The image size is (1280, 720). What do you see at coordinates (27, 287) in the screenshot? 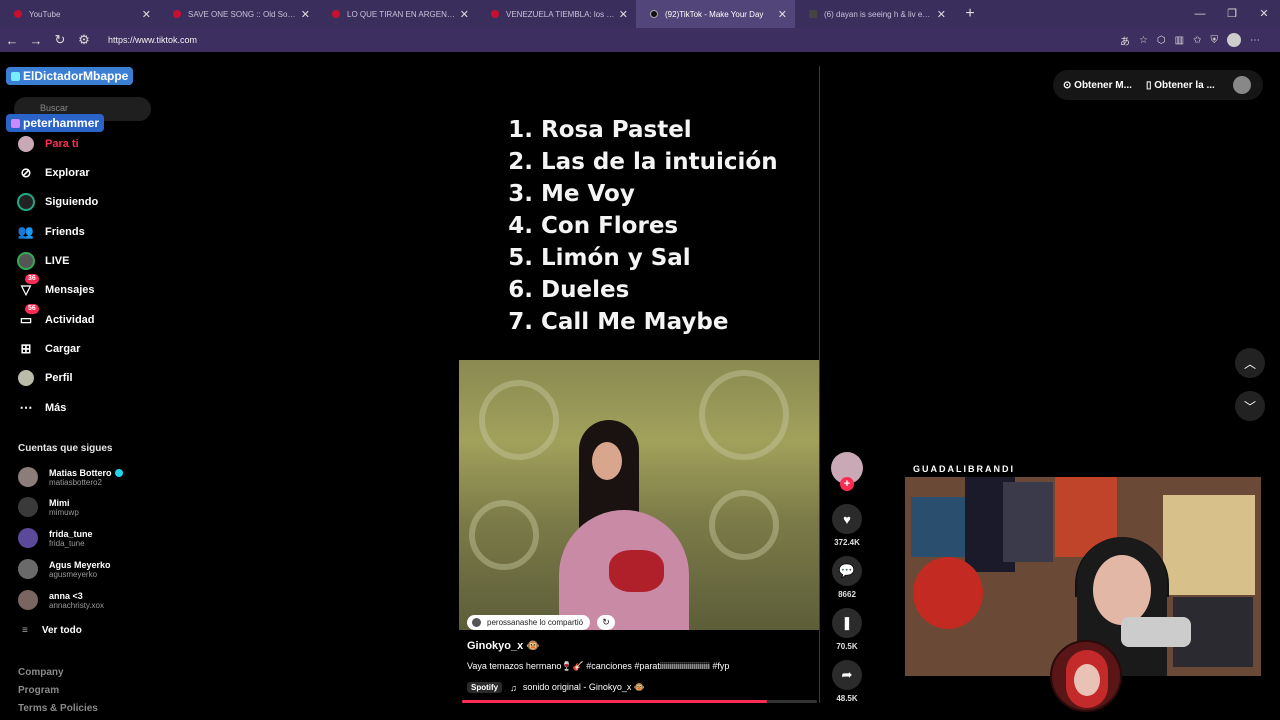
I see `messages-icon: ▽ 36` at bounding box center [27, 287].